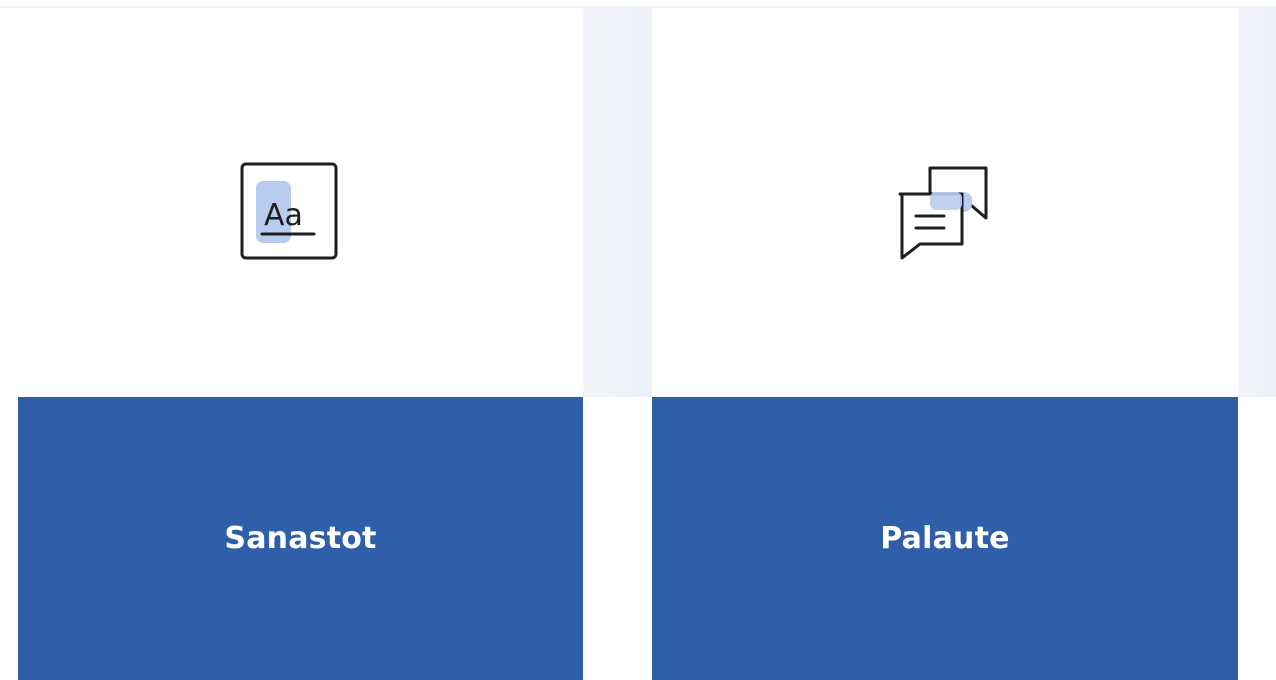 The height and width of the screenshot is (680, 1276). I want to click on feedback-chat-icon, so click(940, 207).